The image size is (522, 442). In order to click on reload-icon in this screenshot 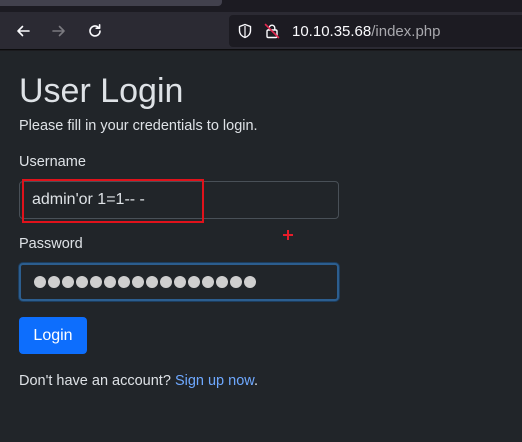, I will do `click(95, 30)`.